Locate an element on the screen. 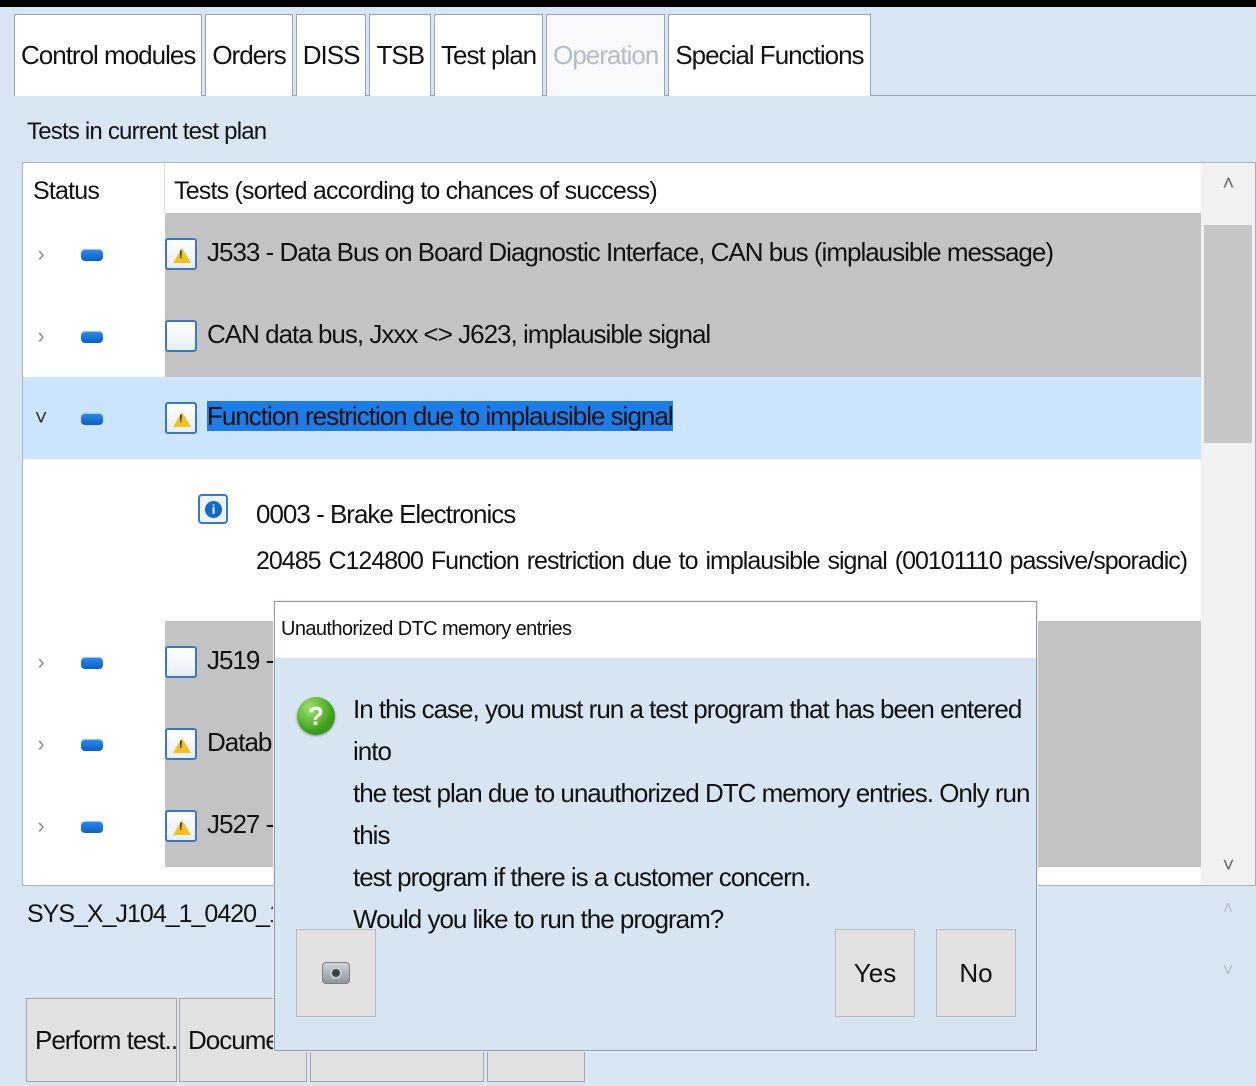  tab-orders: Orders is located at coordinates (249, 55).